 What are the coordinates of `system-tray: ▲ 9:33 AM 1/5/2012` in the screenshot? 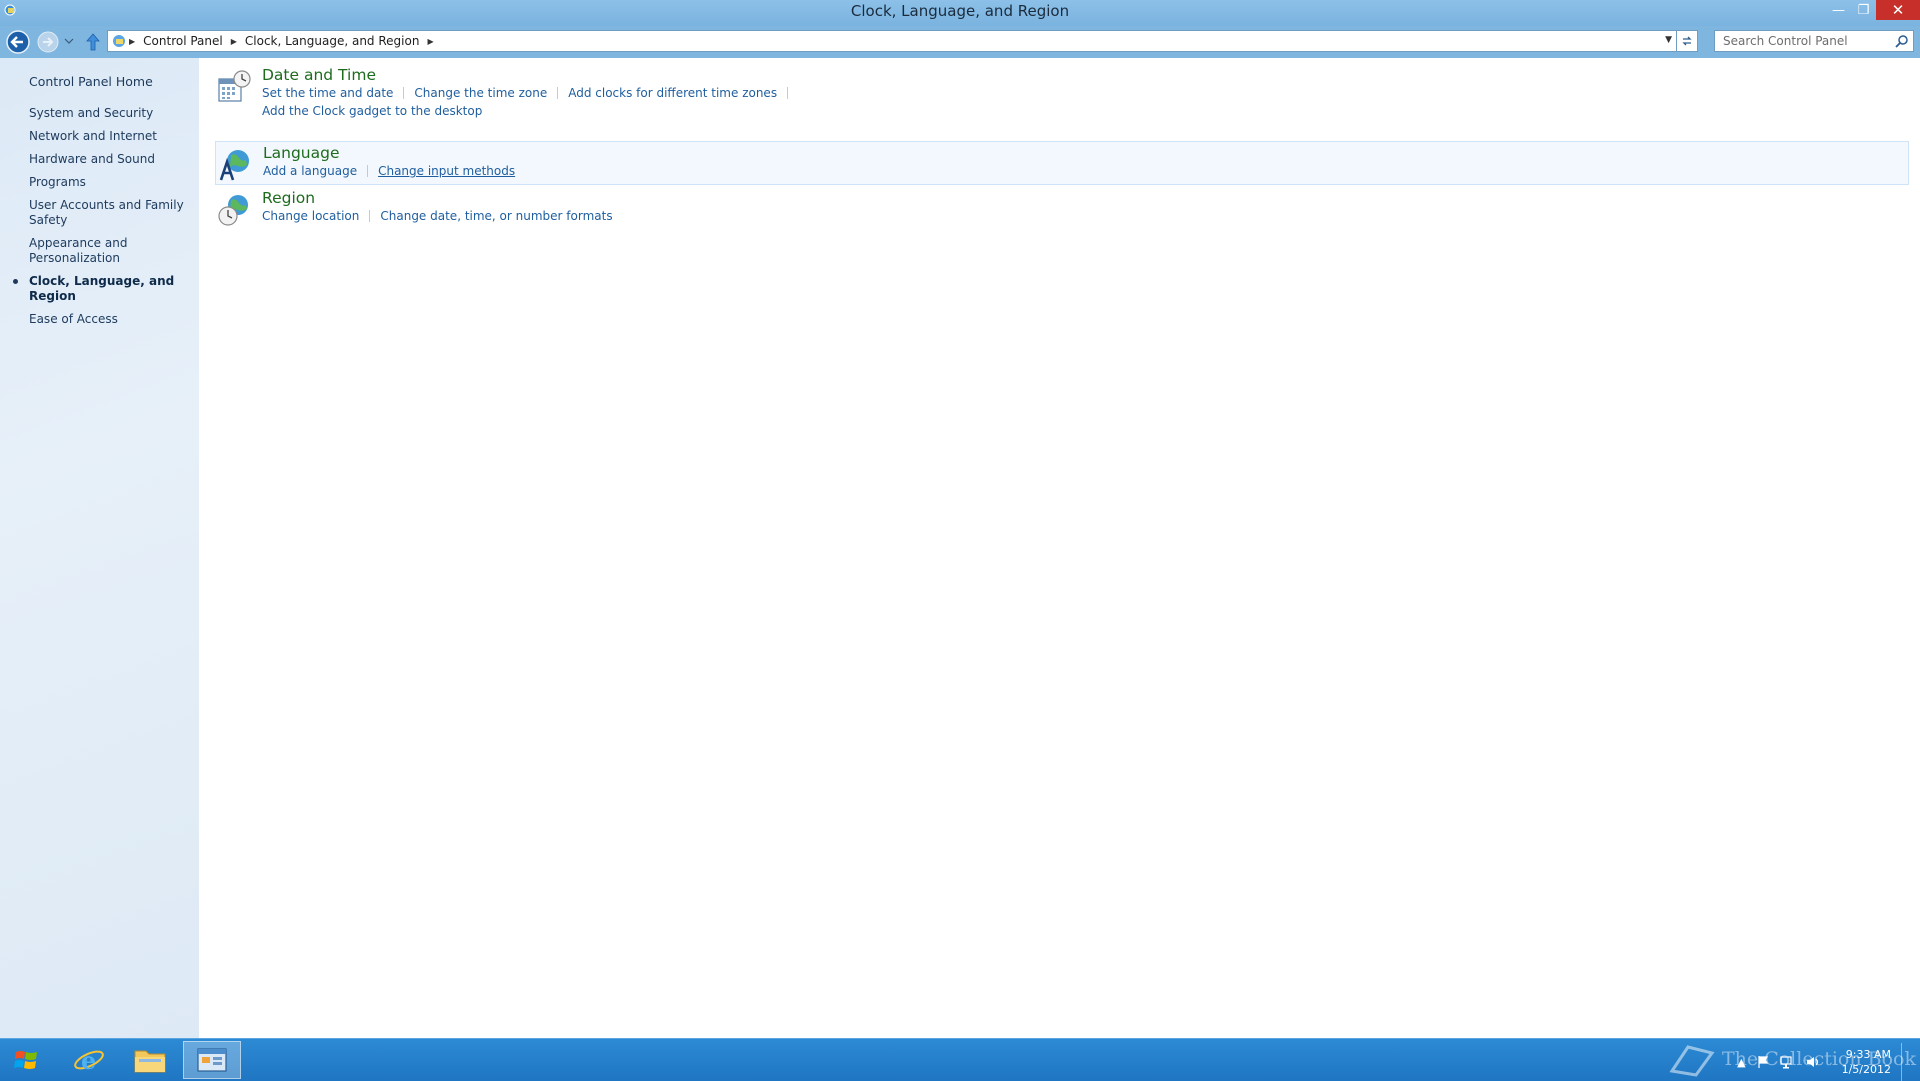 It's located at (1823, 1062).